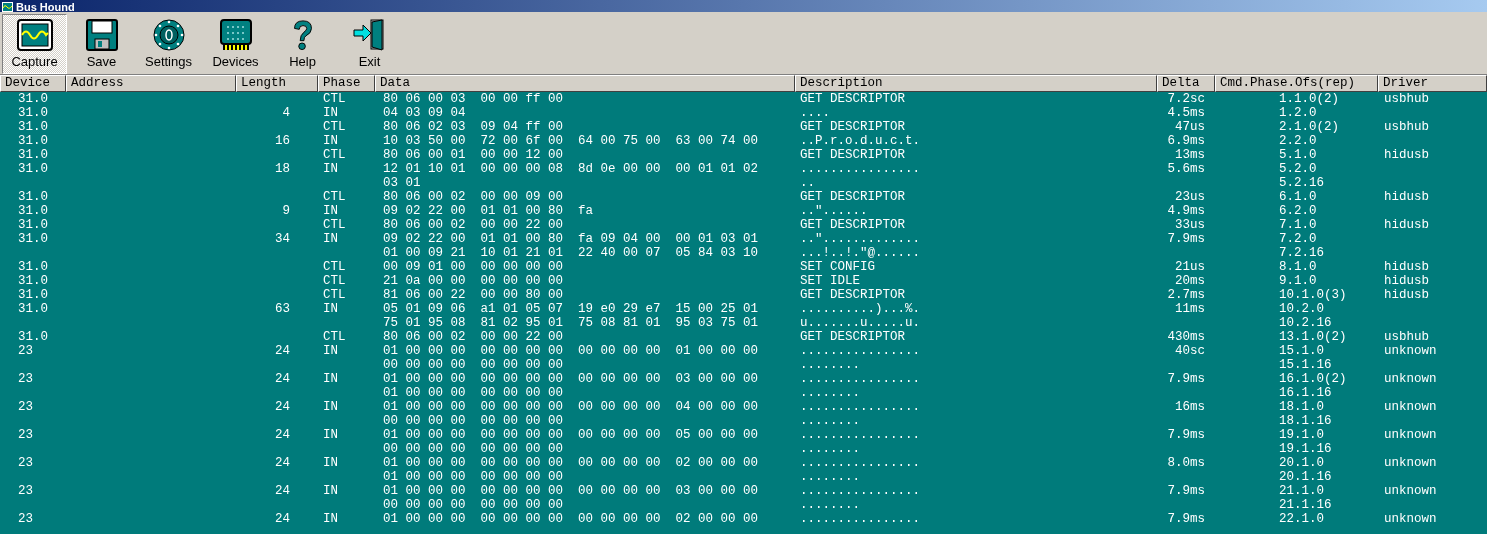  I want to click on table-cell: 23us, so click(1190, 197).